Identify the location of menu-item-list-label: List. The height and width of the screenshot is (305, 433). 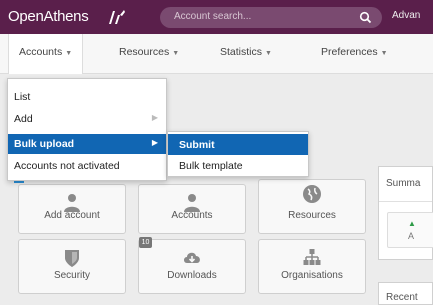
(22, 97).